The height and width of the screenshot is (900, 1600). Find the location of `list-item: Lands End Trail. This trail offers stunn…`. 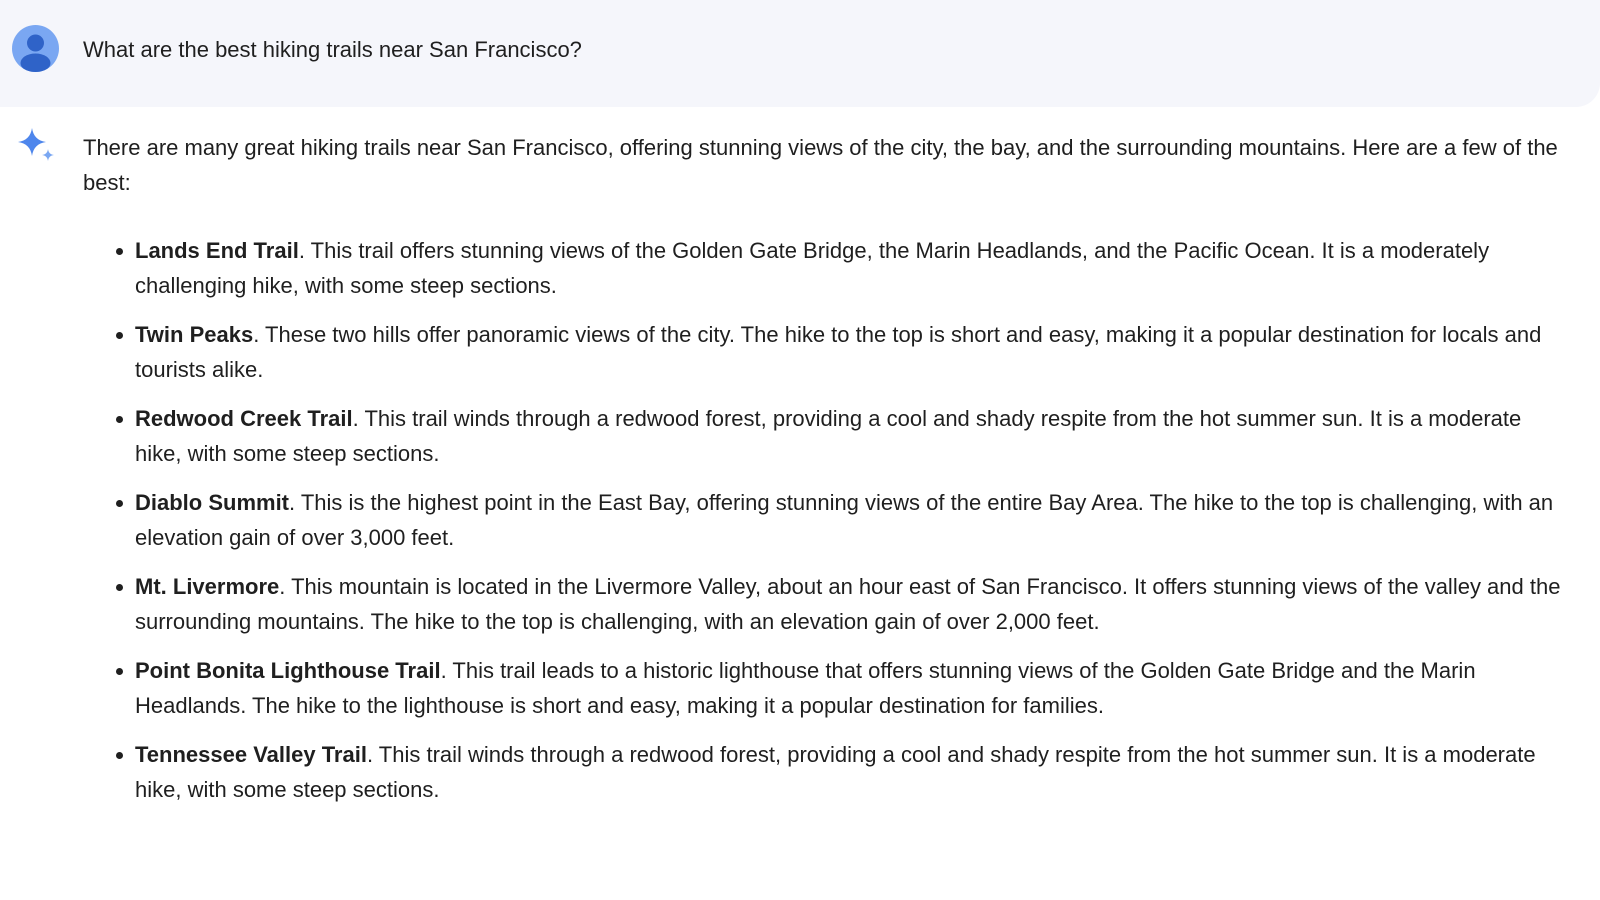

list-item: Lands End Trail. This trail offers stunn… is located at coordinates (844, 268).